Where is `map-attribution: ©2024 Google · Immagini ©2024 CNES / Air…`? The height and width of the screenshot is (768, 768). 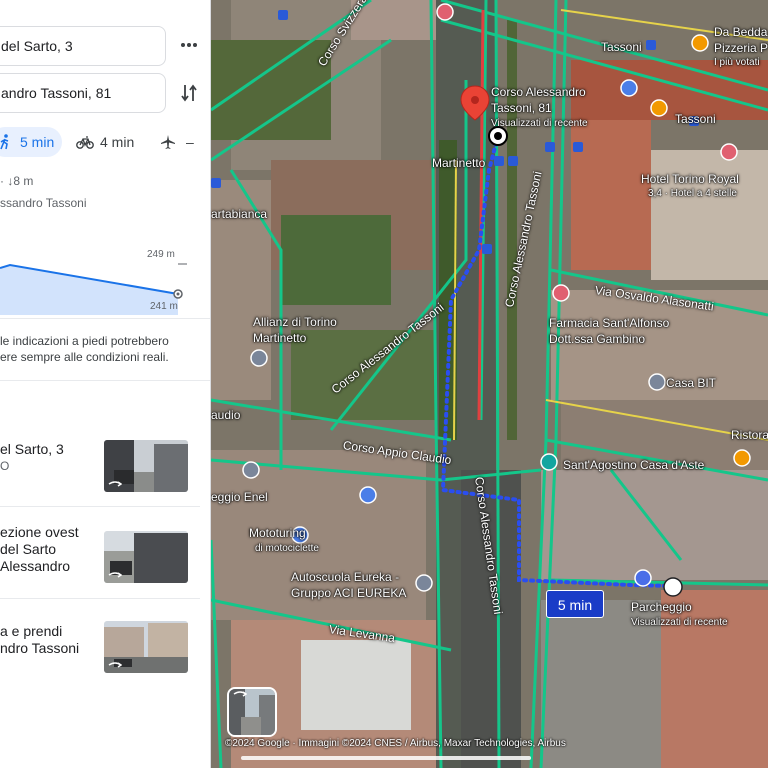
map-attribution: ©2024 Google · Immagini ©2024 CNES / Air… is located at coordinates (395, 743).